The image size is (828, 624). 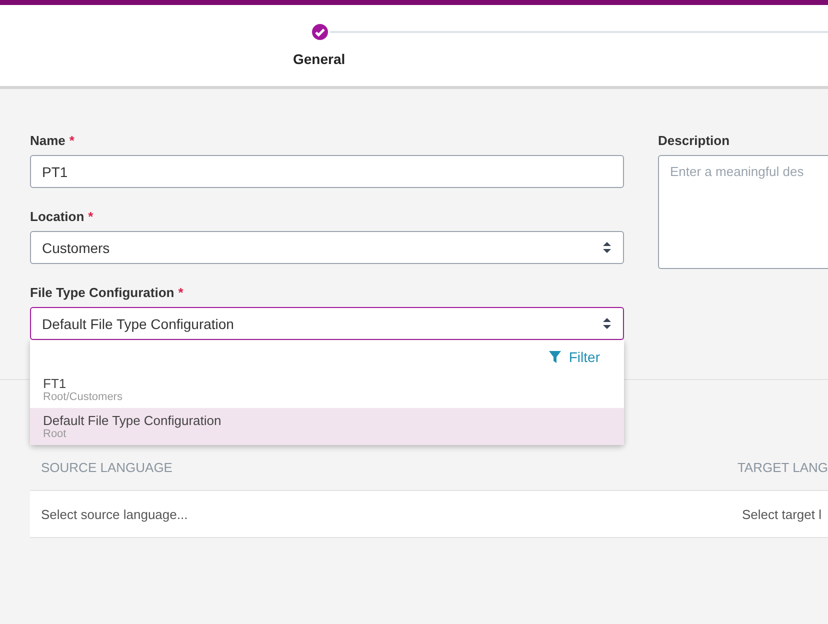 I want to click on column-header: SOURCE LANGUAGE, so click(x=107, y=467).